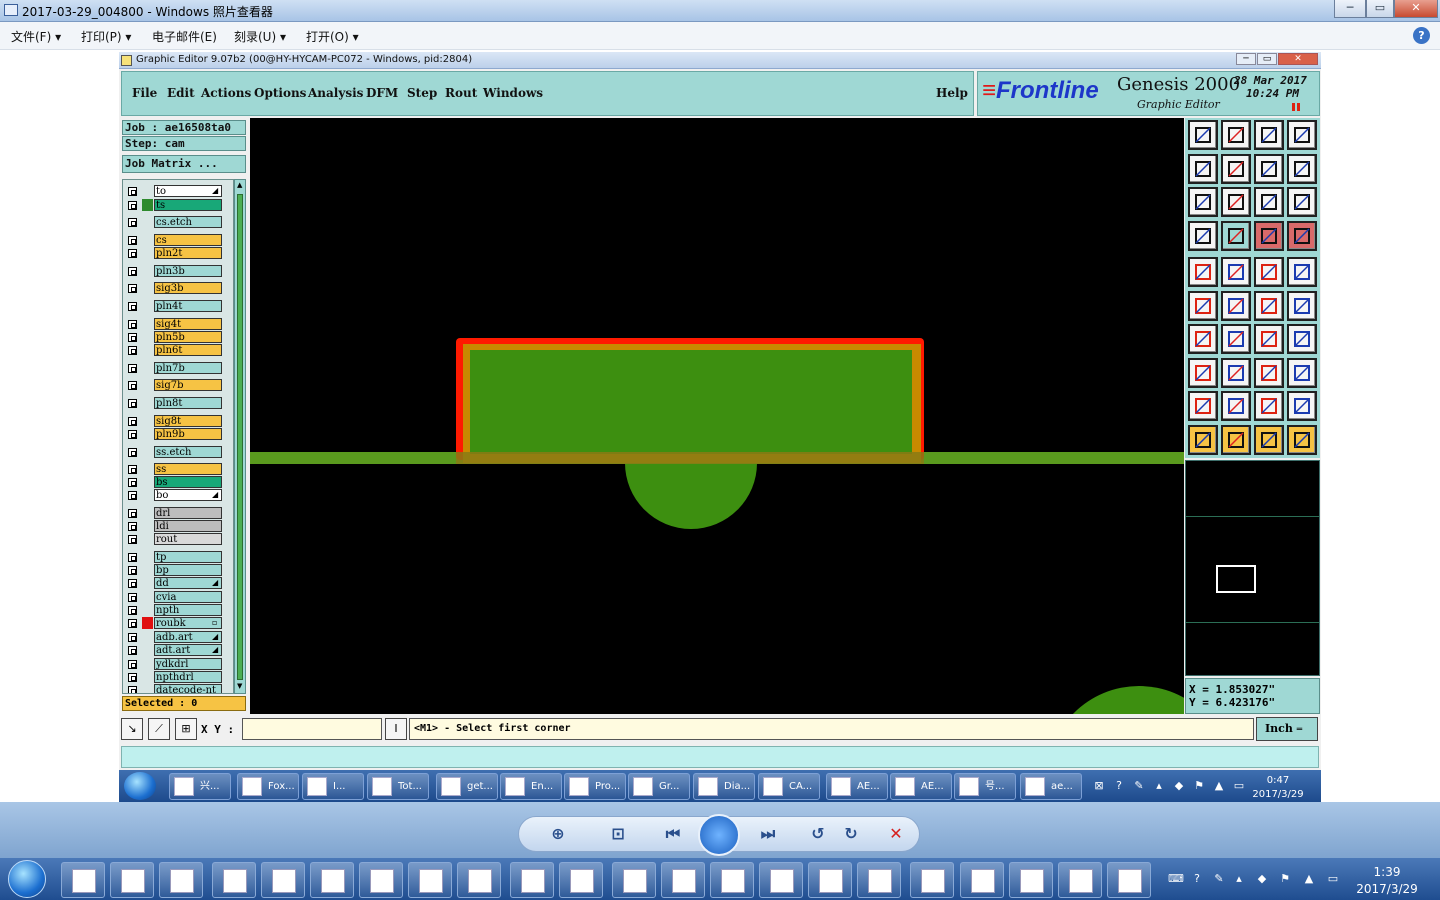 Image resolution: width=1440 pixels, height=900 pixels. What do you see at coordinates (673, 834) in the screenshot?
I see `previous-icon: ⏮` at bounding box center [673, 834].